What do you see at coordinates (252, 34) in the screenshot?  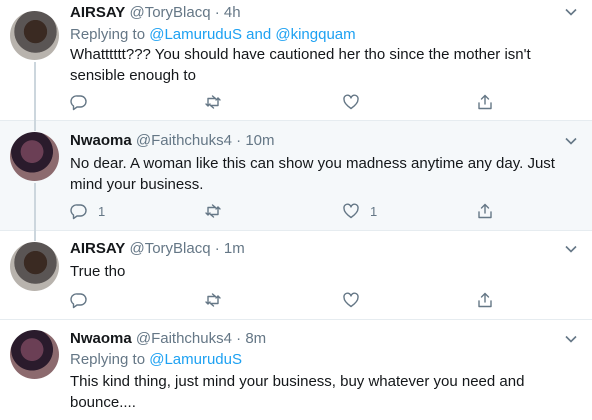 I see `mention-link: @LamuruduS and @kingquam` at bounding box center [252, 34].